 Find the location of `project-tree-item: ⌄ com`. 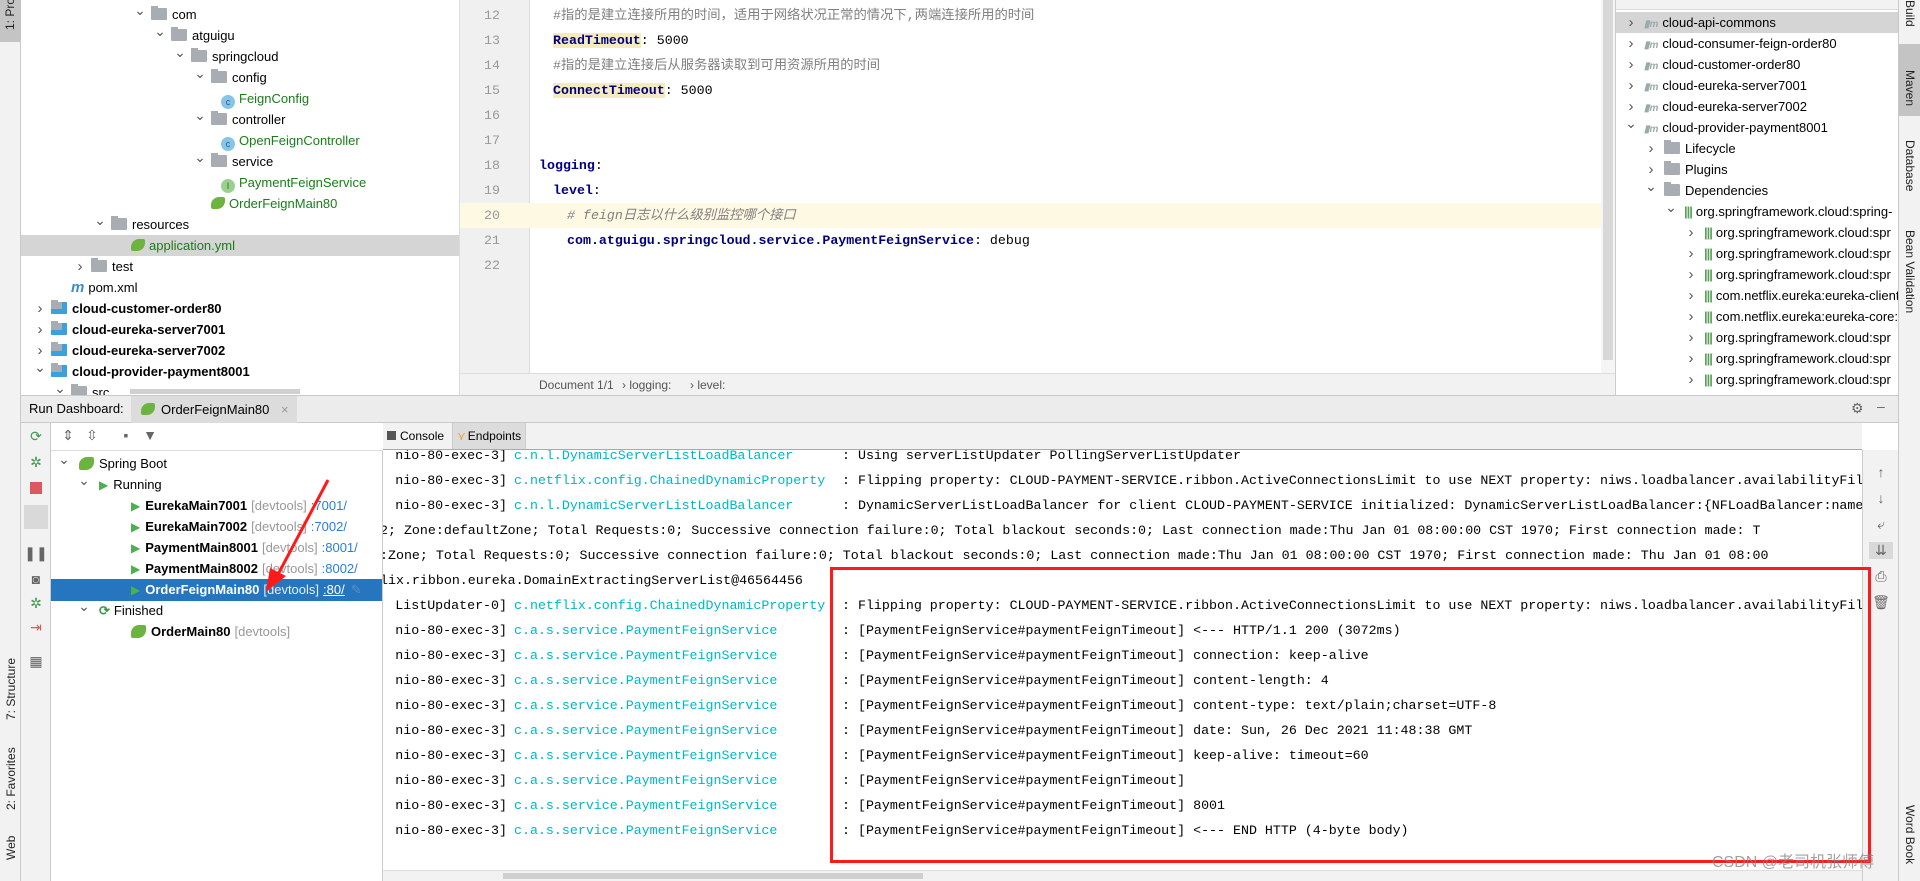

project-tree-item: ⌄ com is located at coordinates (240, 13).